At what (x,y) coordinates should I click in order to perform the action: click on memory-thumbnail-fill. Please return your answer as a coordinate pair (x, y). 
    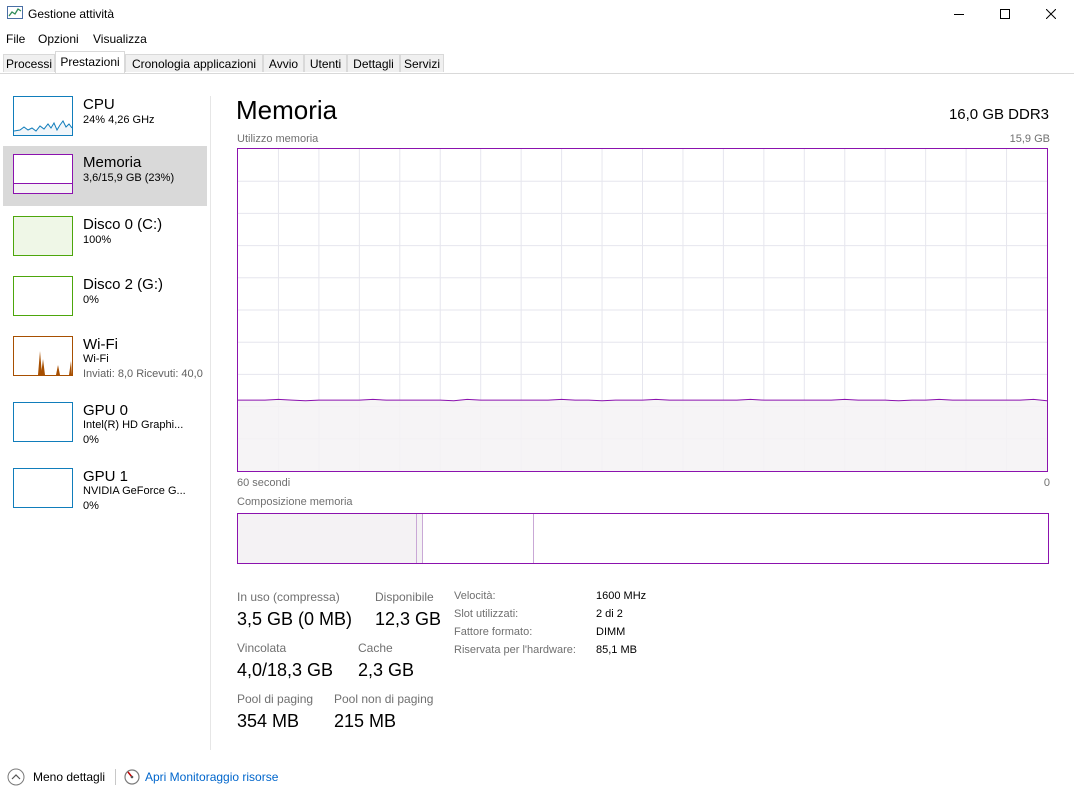
    Looking at the image, I should click on (43, 188).